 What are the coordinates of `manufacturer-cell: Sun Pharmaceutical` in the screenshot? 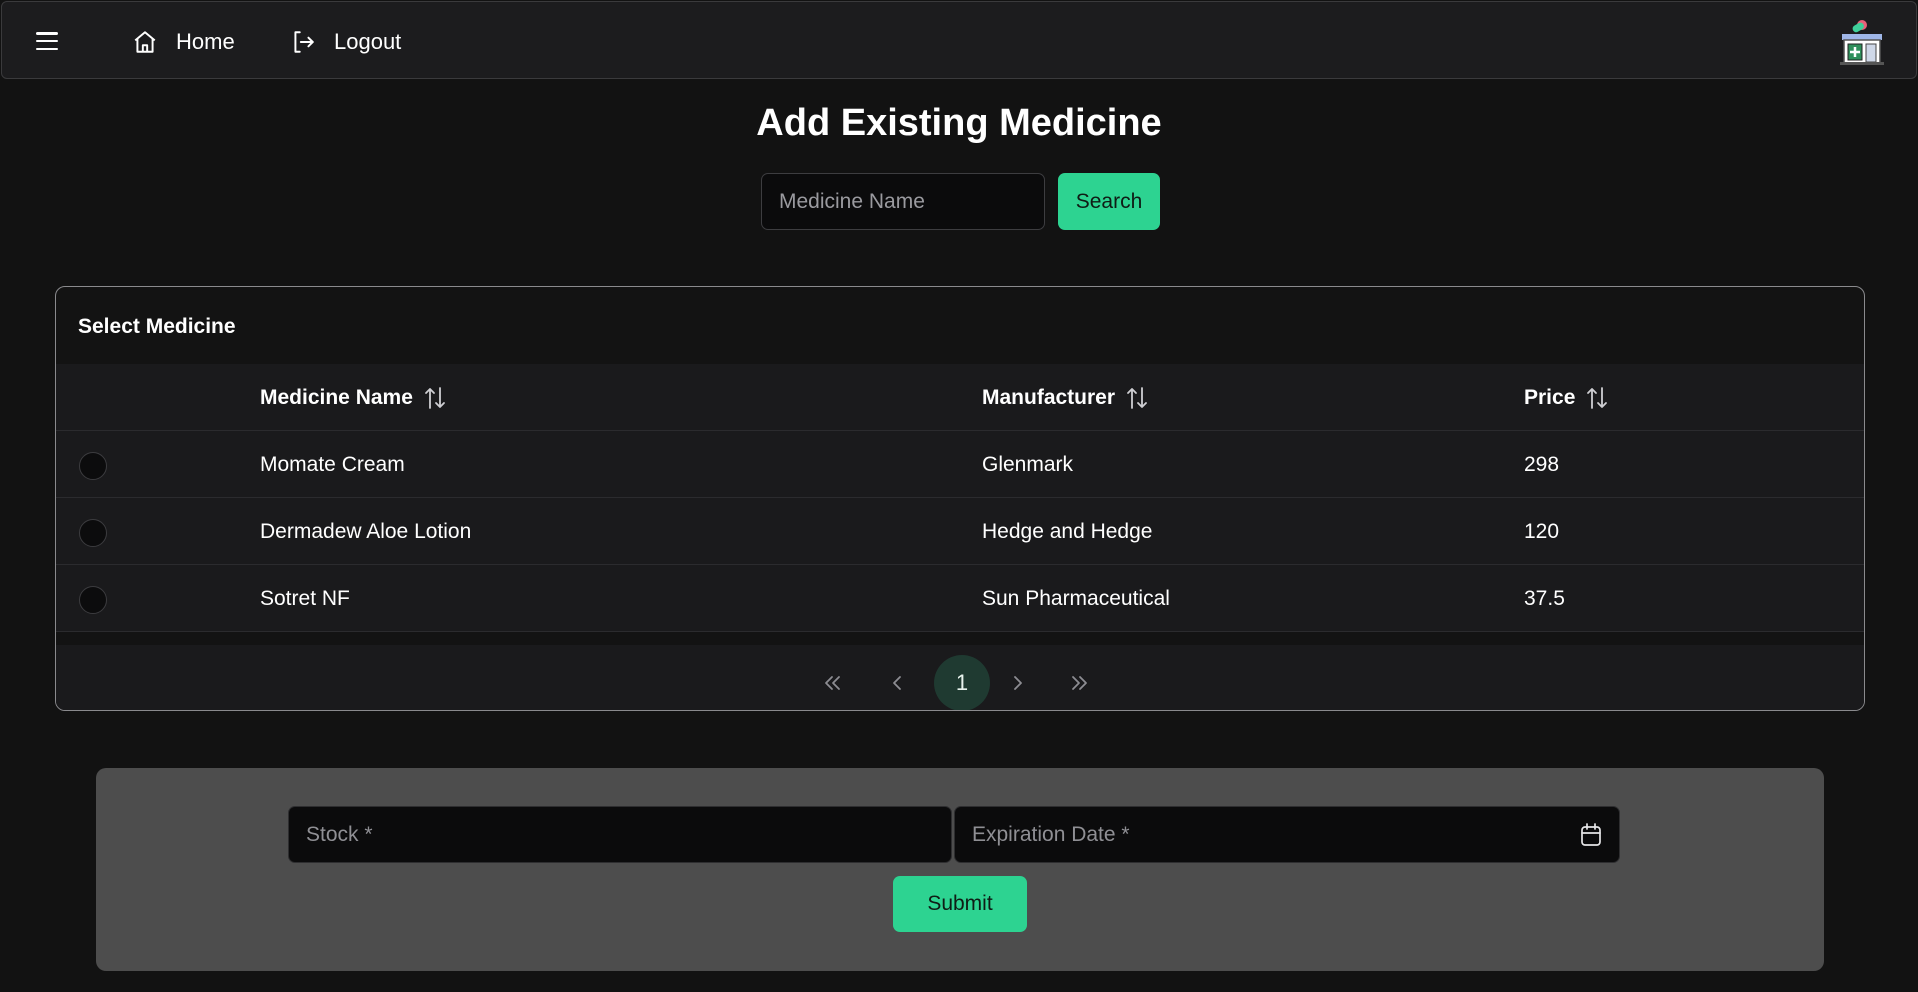 It's located at (1076, 598).